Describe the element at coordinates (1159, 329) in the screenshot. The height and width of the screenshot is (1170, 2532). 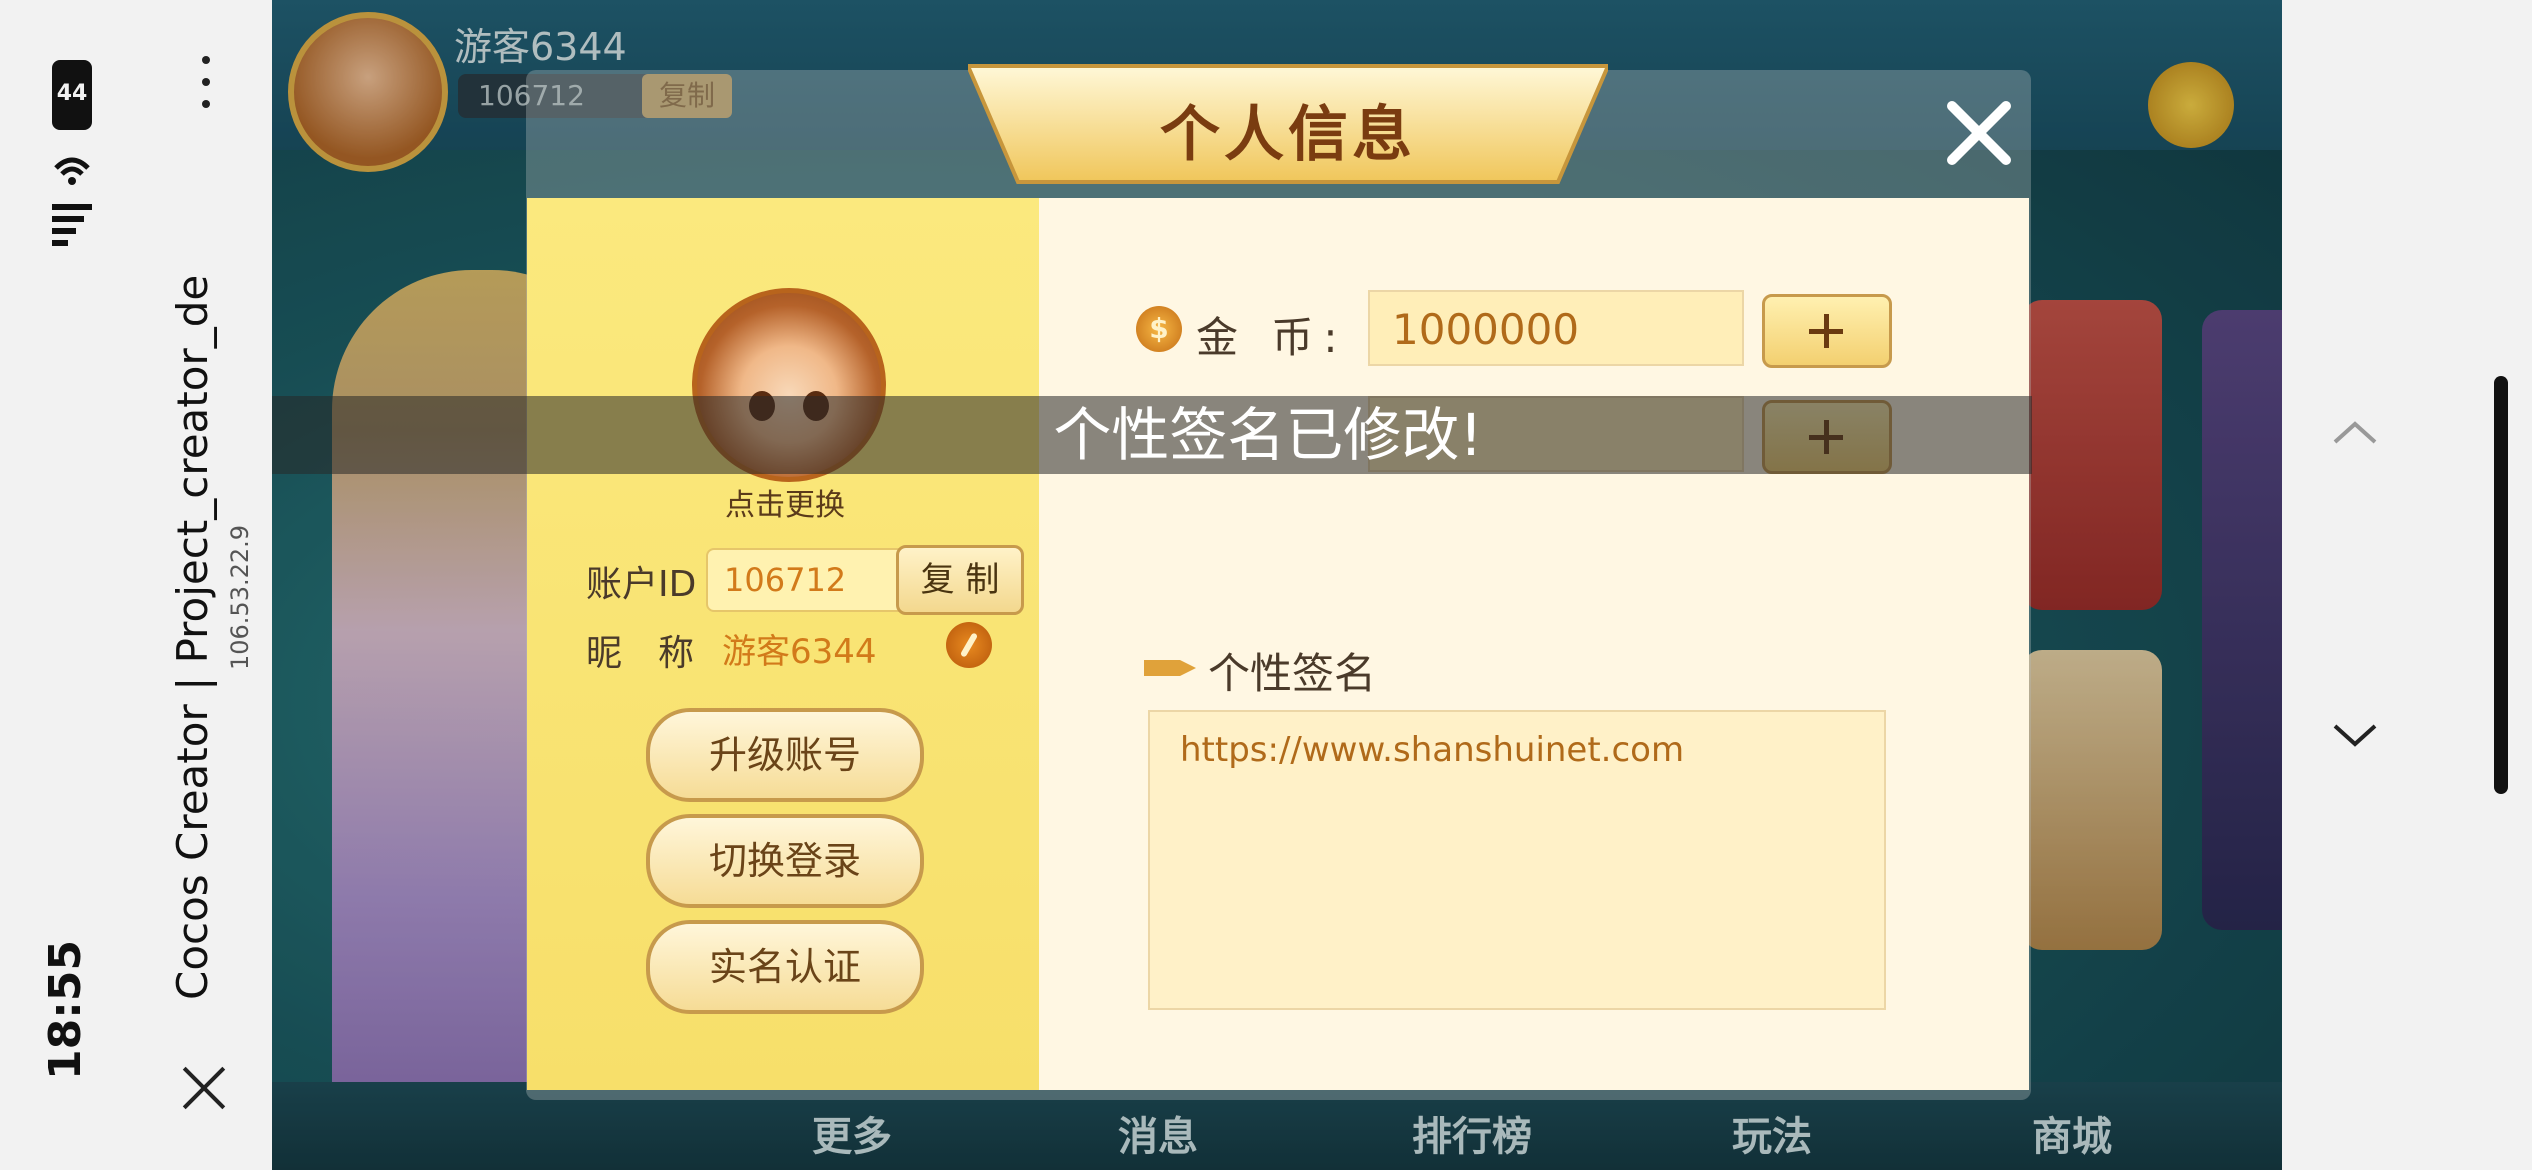
I see `coin-icon: $` at that location.